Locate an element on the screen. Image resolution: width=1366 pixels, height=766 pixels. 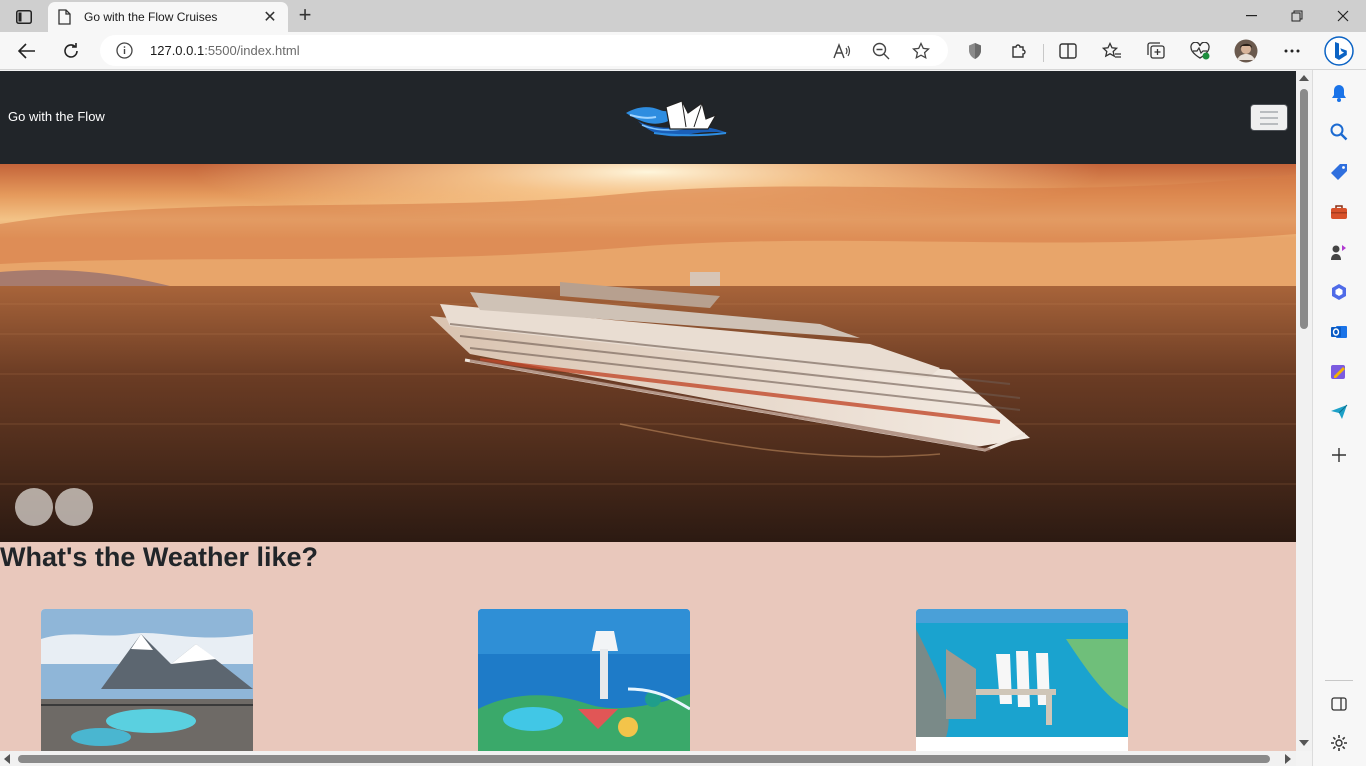
url-host: 127.0.0.1 is located at coordinates (177, 50).